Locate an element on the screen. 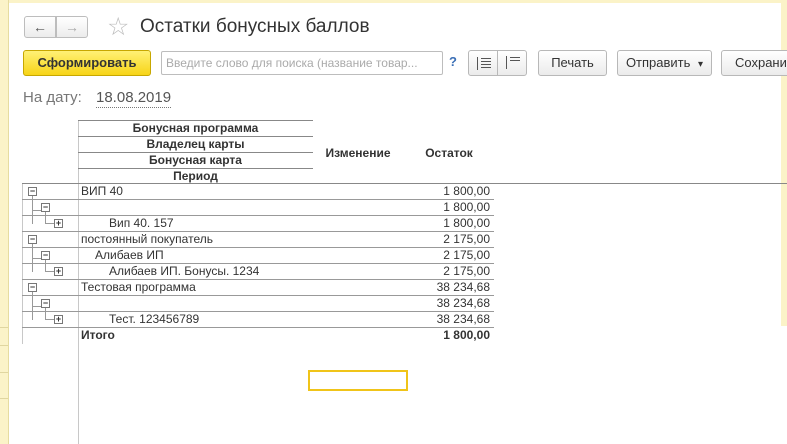 This screenshot has height=444, width=787. window-frame-right is located at coordinates (784, 163).